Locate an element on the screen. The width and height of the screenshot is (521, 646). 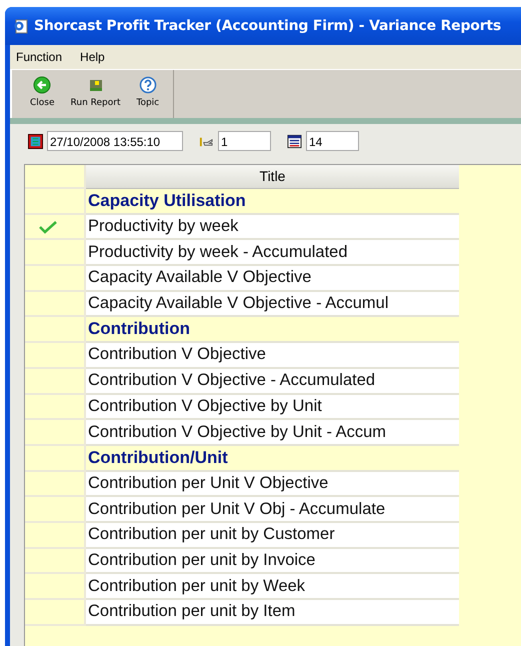
window-title: Shorcast Profit Tracker (Accounting Firm) - Variance Reports is located at coordinates (268, 26).